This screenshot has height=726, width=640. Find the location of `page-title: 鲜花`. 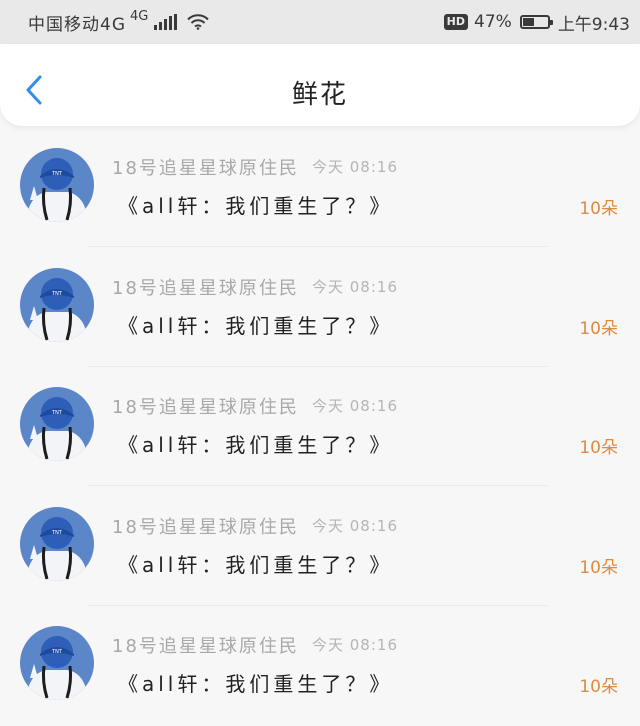

page-title: 鲜花 is located at coordinates (319, 95).